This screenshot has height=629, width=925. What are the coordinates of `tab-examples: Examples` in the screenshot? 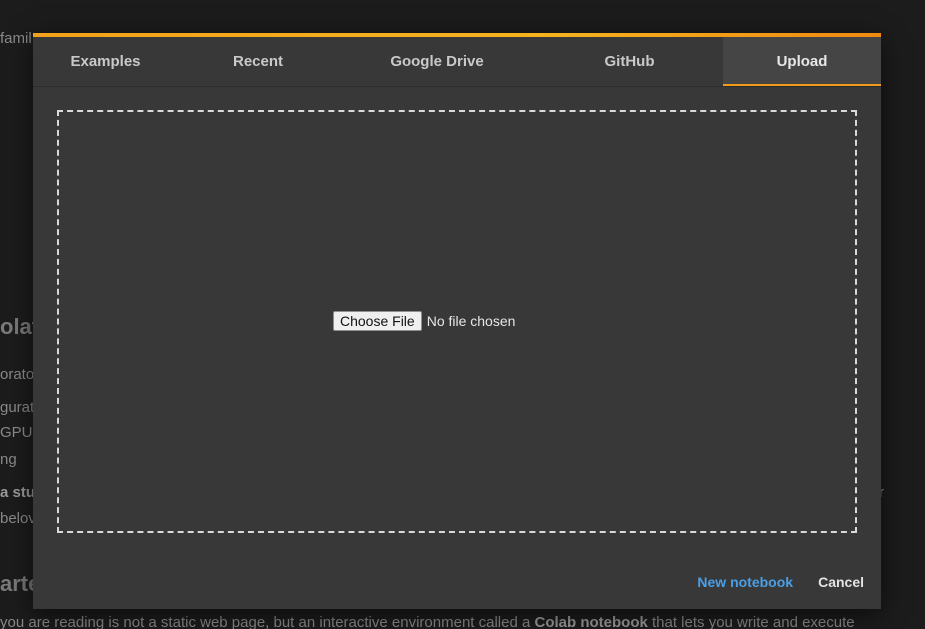 It's located at (105, 61).